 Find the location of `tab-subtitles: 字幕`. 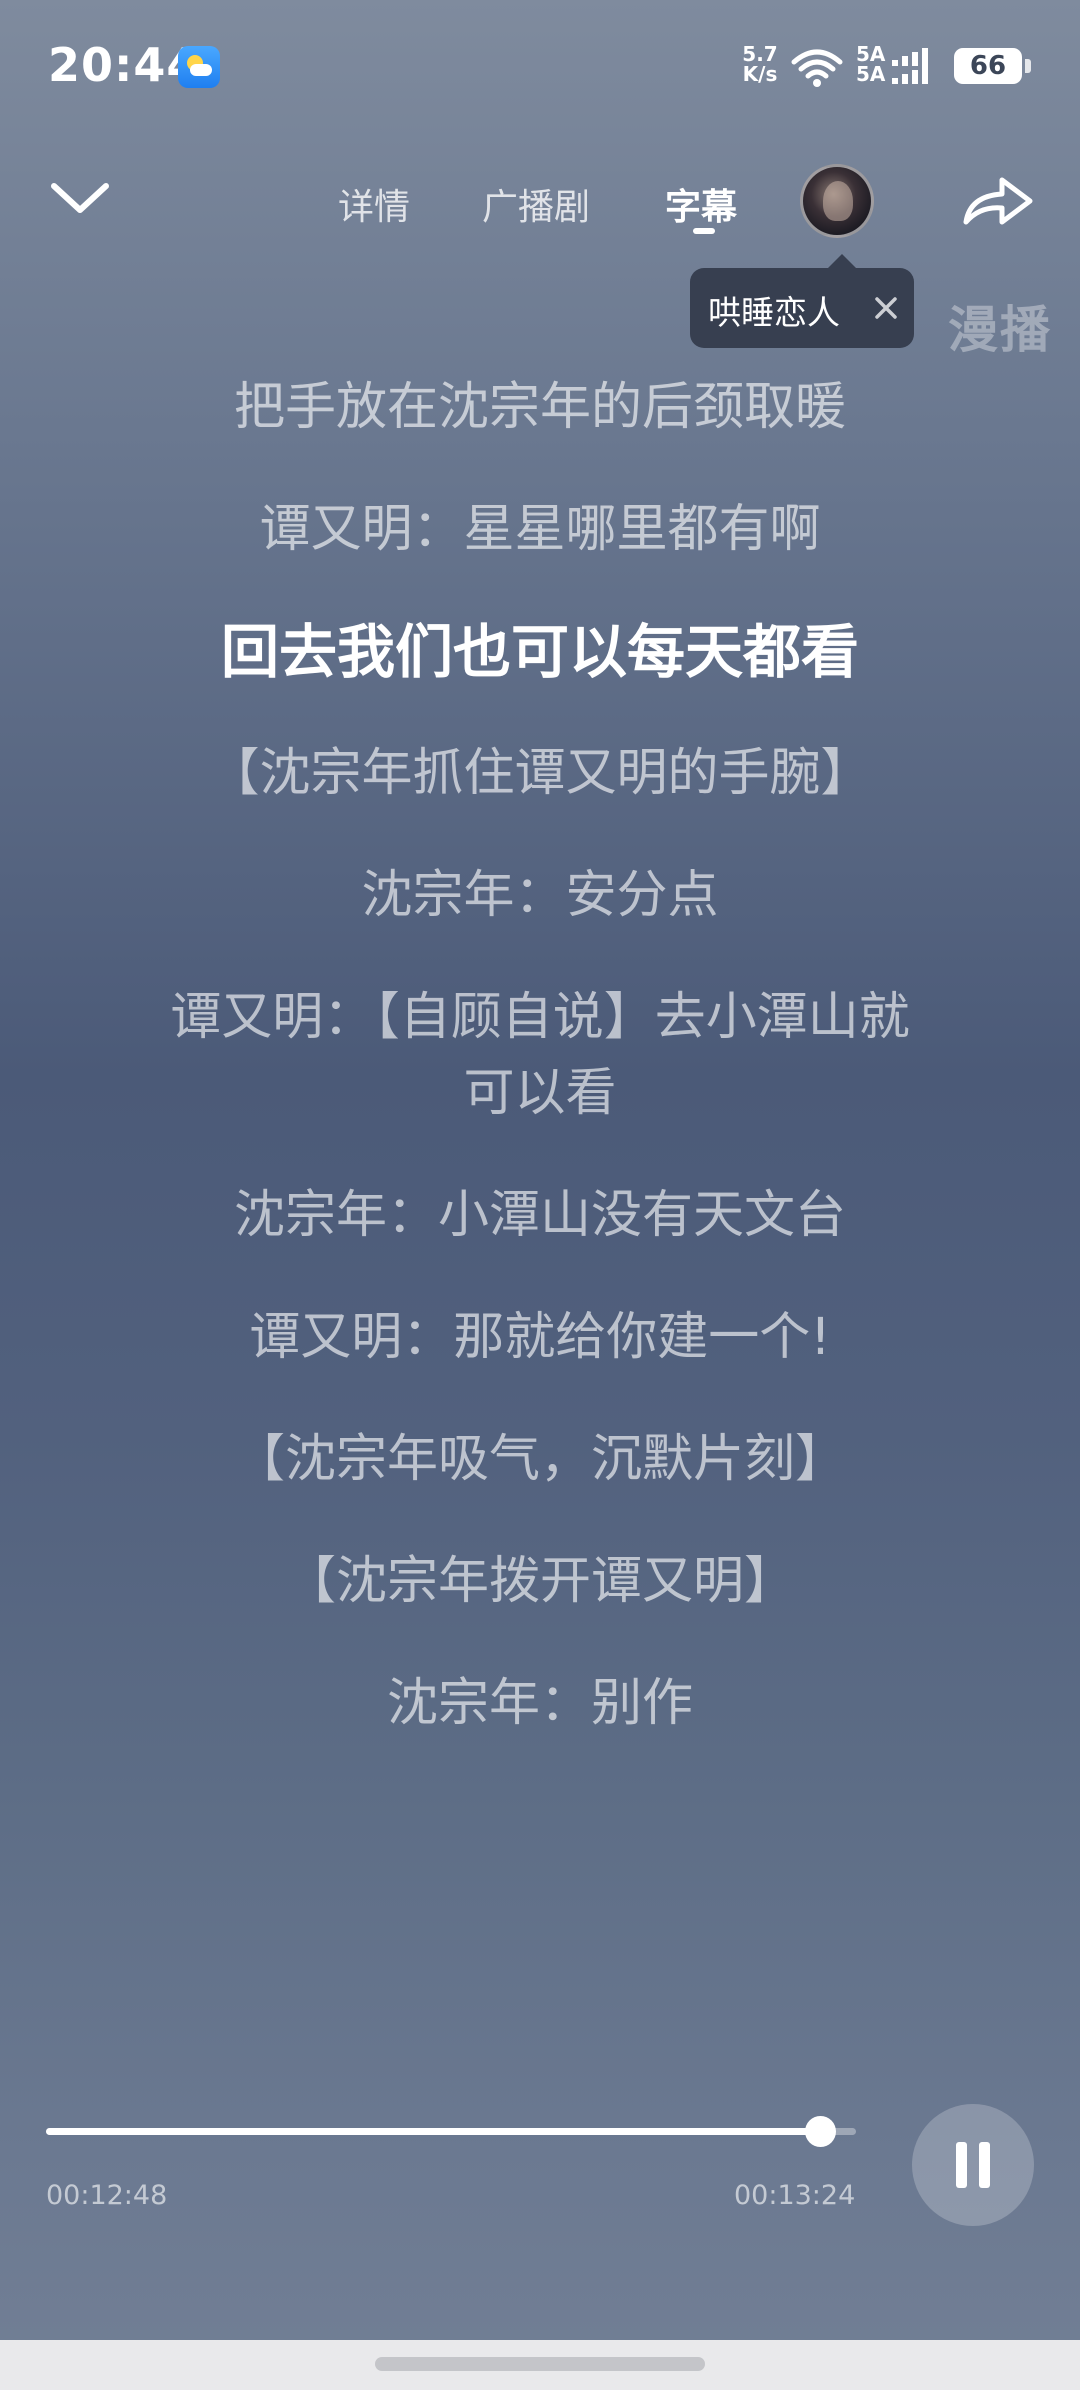

tab-subtitles: 字幕 is located at coordinates (701, 204).